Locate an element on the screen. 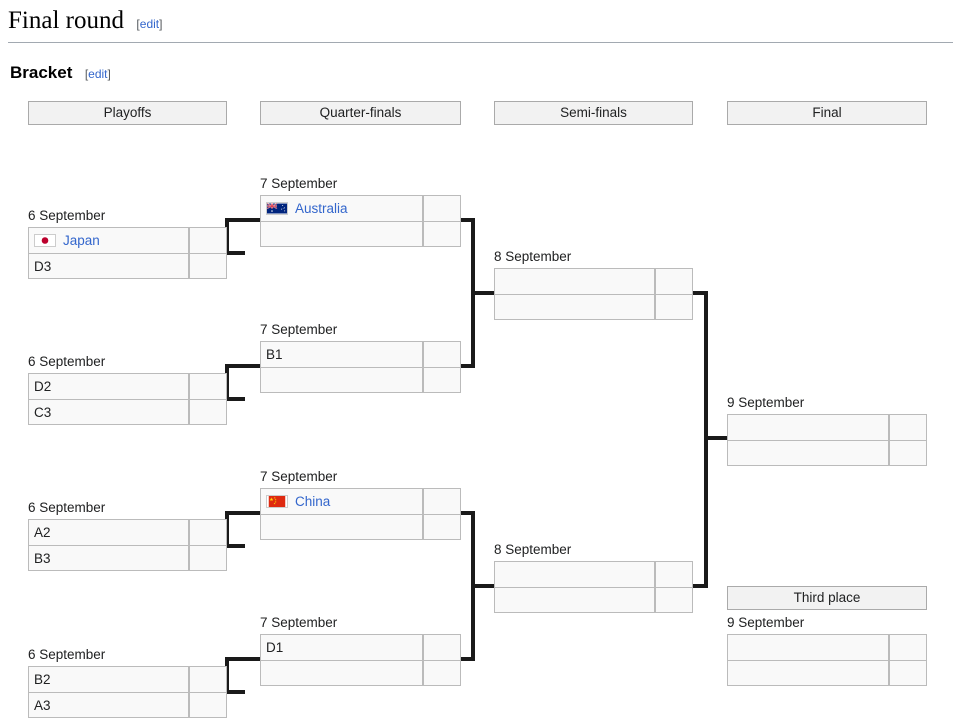 The height and width of the screenshot is (727, 971). table-row: China is located at coordinates (360, 501).